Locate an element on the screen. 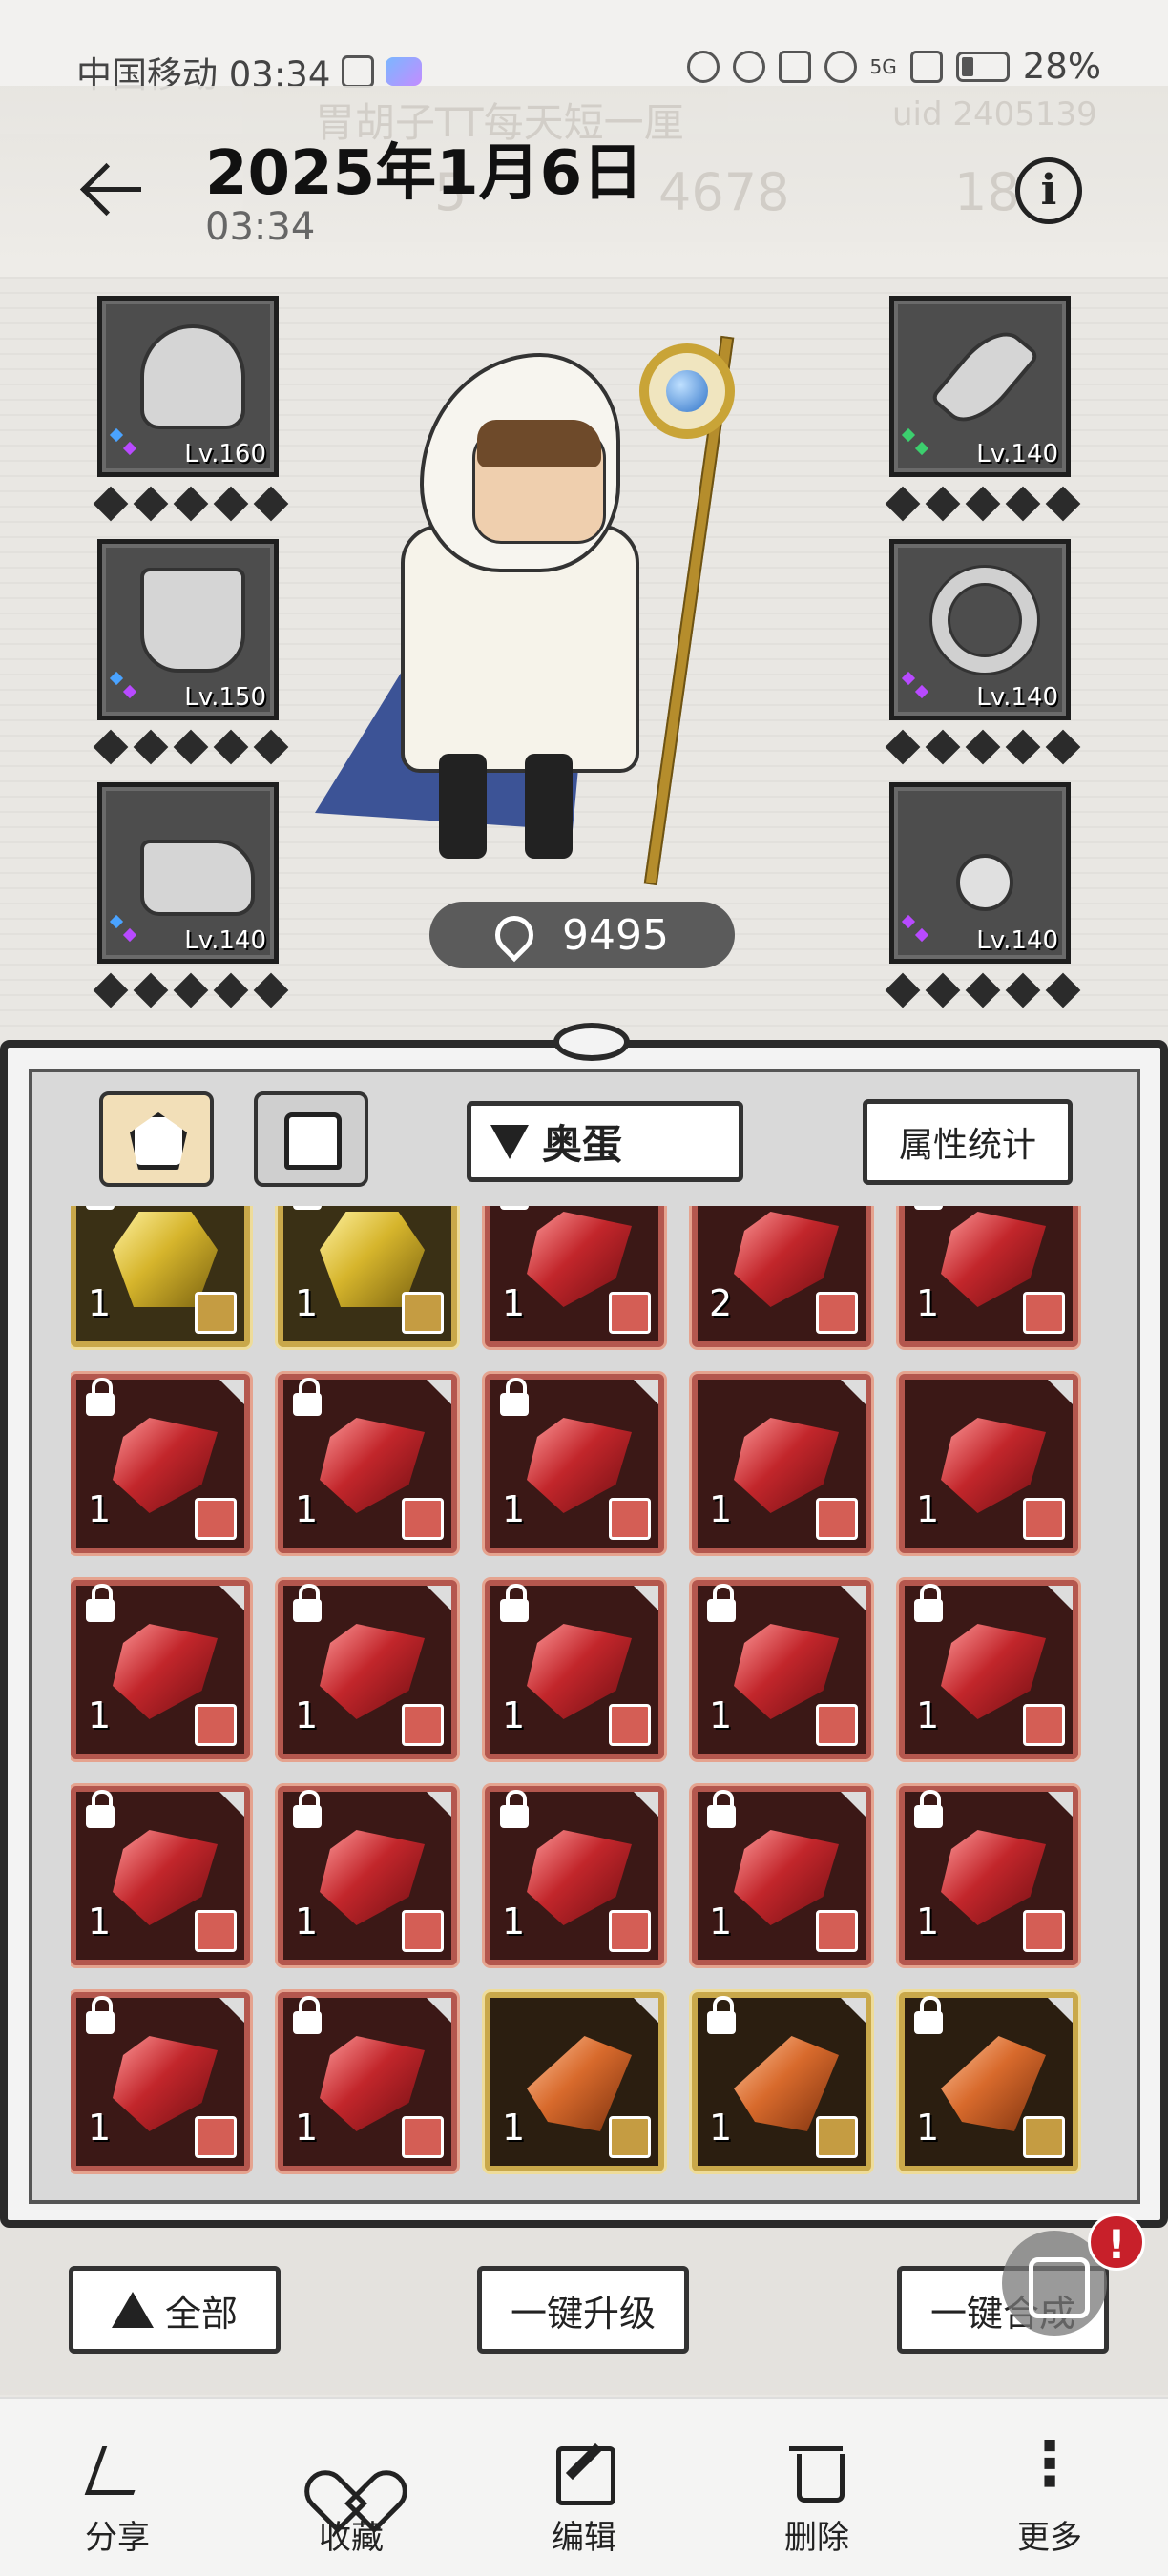 The image size is (1168, 2576). equip-level: Lv.150 is located at coordinates (225, 697).